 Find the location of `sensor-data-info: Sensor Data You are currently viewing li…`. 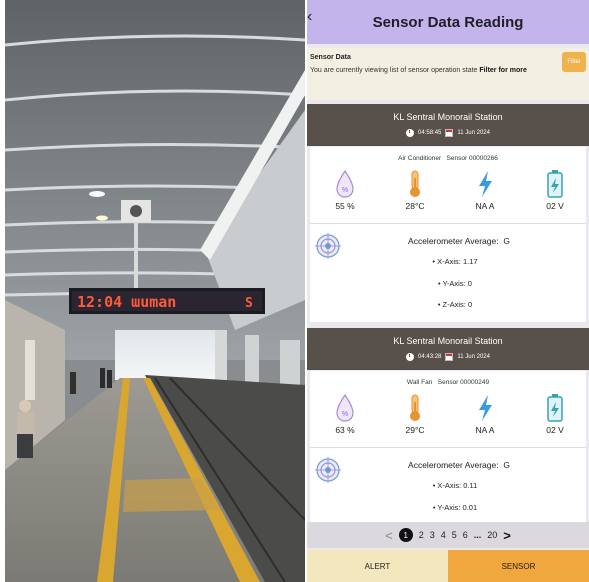

sensor-data-info: Sensor Data You are currently viewing li… is located at coordinates (448, 74).